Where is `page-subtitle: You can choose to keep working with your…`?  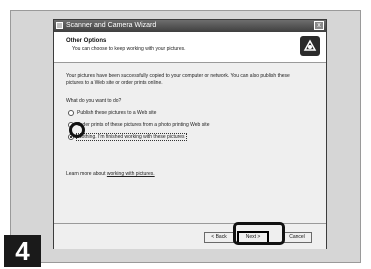
page-subtitle: You can choose to keep working with your… is located at coordinates (129, 49).